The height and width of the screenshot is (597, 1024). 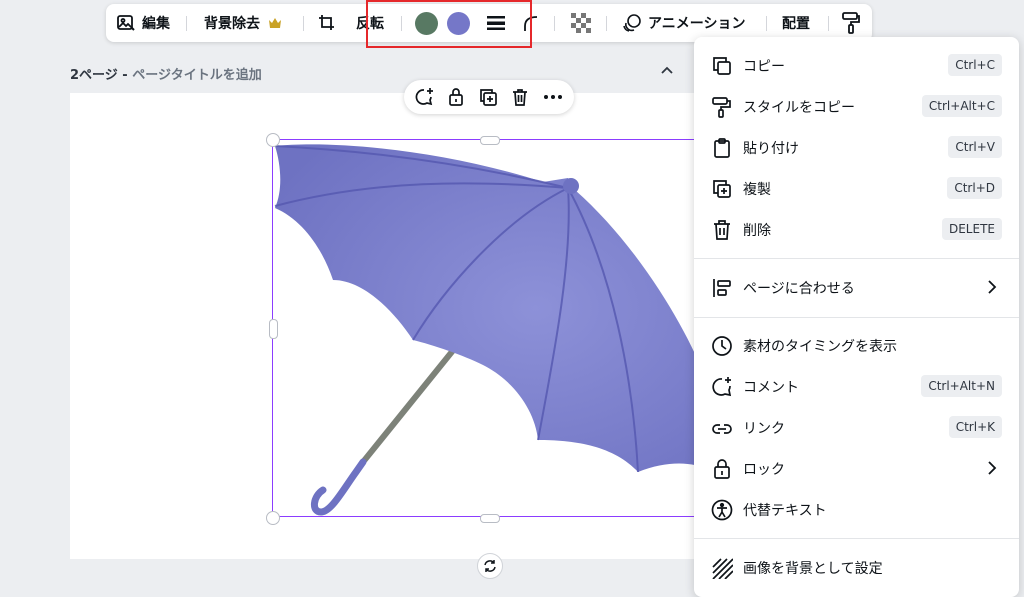 What do you see at coordinates (764, 470) in the screenshot?
I see `menu-item-label: ロック` at bounding box center [764, 470].